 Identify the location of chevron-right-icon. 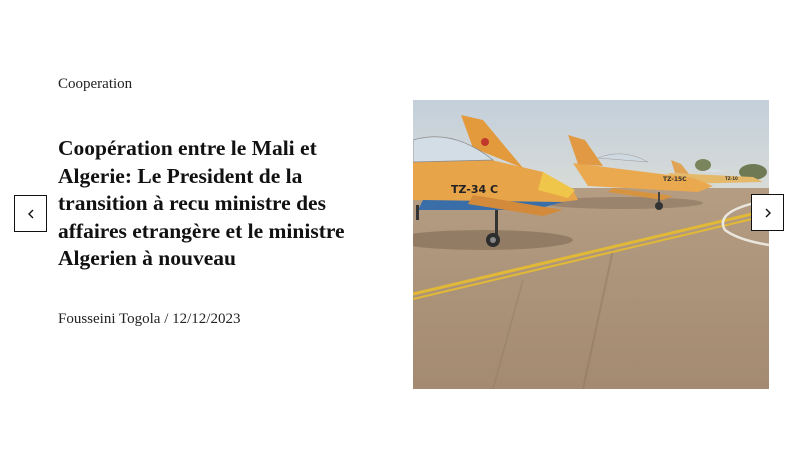
(768, 212).